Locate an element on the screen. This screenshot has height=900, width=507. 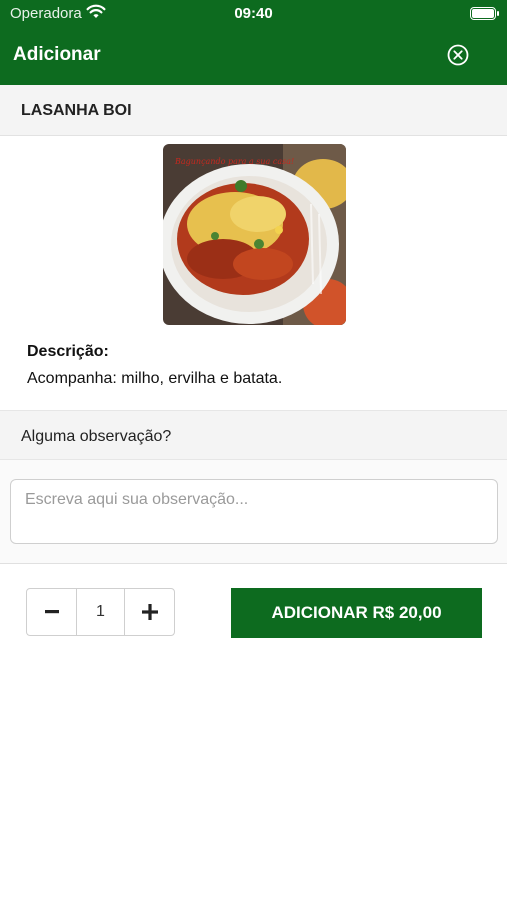
status-bar: Operadora 09:40 is located at coordinates (253, 14).